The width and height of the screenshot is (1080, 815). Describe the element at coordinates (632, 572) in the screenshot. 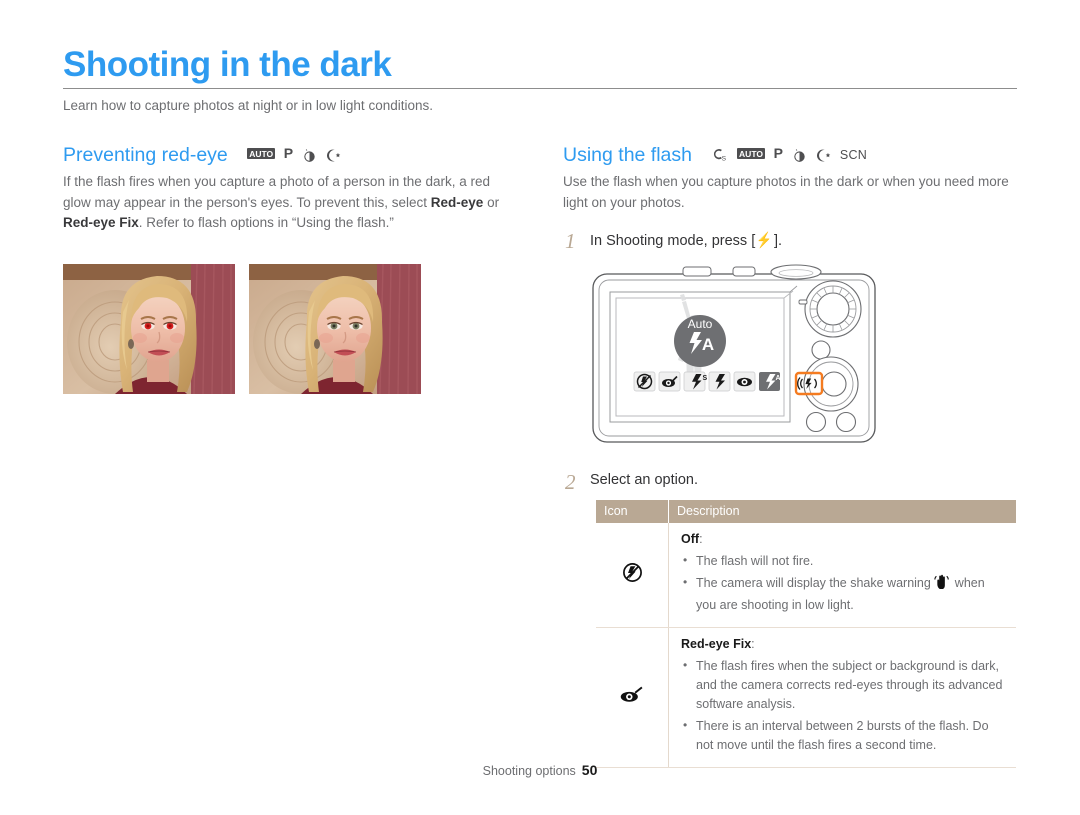

I see `flash-off-icon` at that location.